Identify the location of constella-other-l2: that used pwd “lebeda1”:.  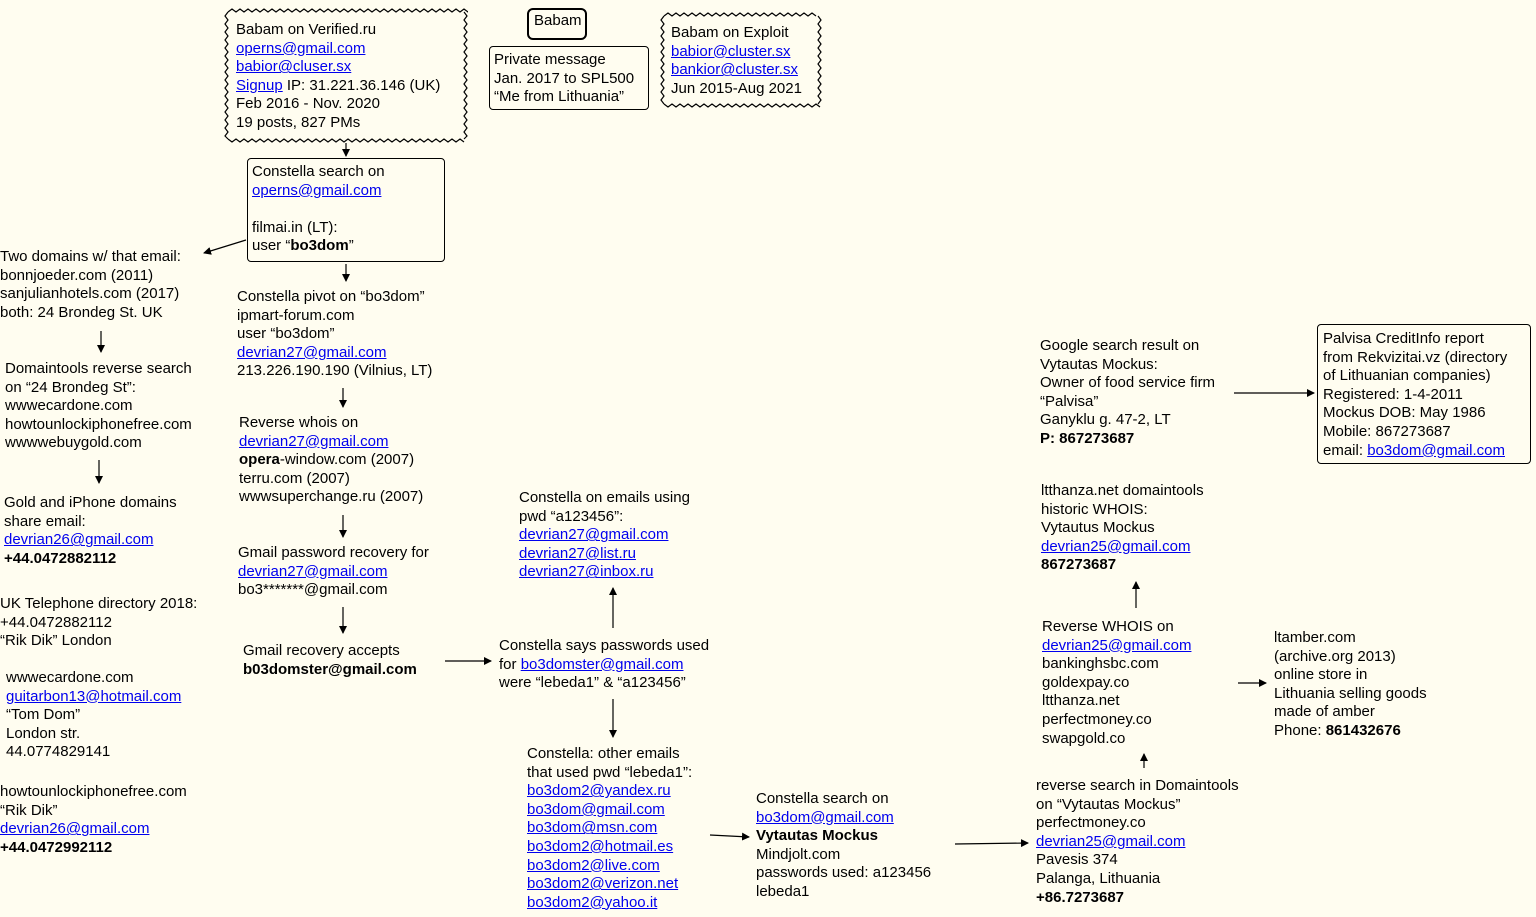
(610, 772).